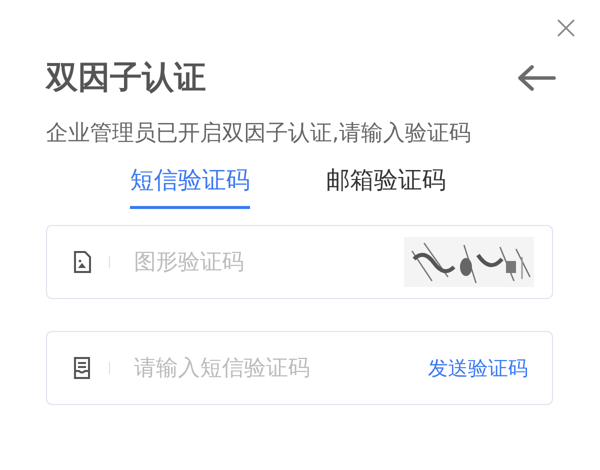 The width and height of the screenshot is (600, 470). I want to click on tab: 短信验证码, so click(190, 184).